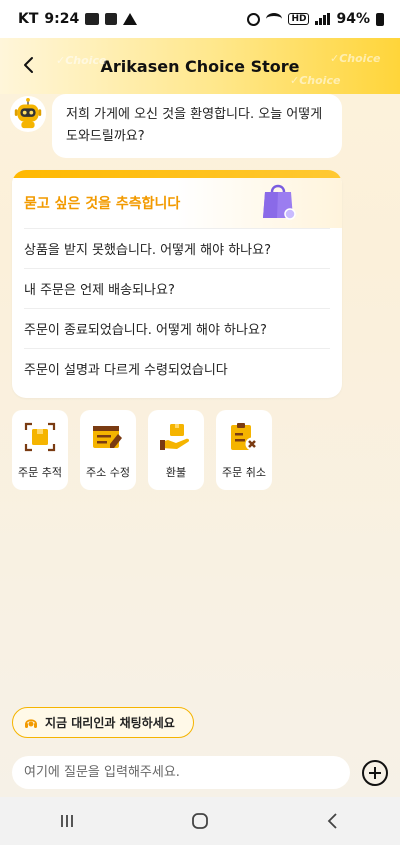 The height and width of the screenshot is (845, 400). I want to click on suggested-question: 내 주문은 언제 배송되나요?, so click(177, 288).